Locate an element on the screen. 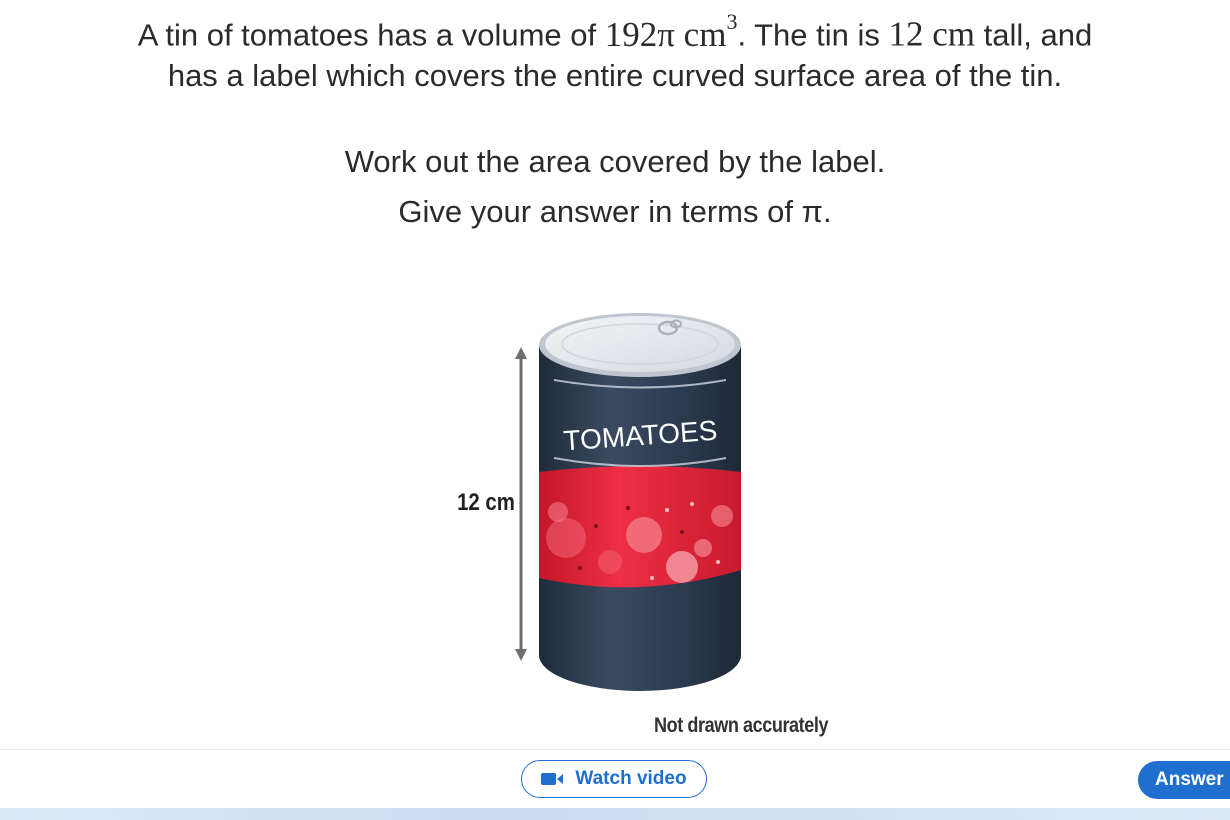  tin-diagram: 12 cm TOMATOES is located at coordinates (599, 502).